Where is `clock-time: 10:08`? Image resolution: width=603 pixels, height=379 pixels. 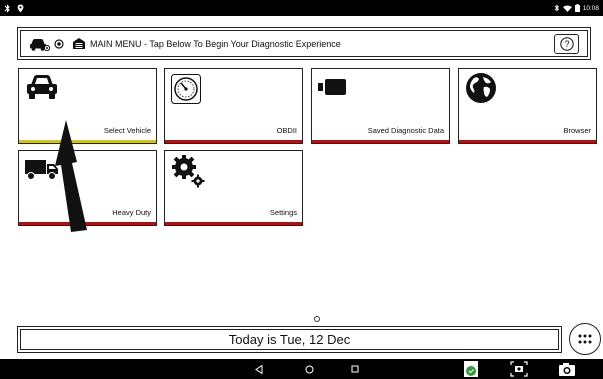 clock-time: 10:08 is located at coordinates (590, 8).